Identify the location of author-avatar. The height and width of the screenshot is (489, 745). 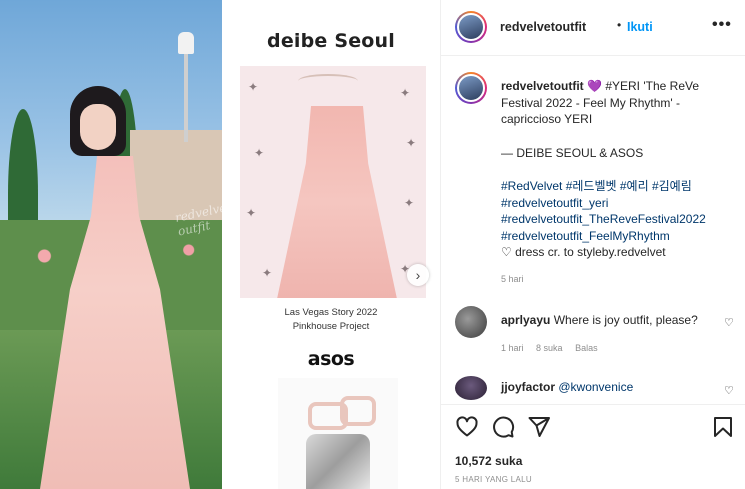
(471, 27).